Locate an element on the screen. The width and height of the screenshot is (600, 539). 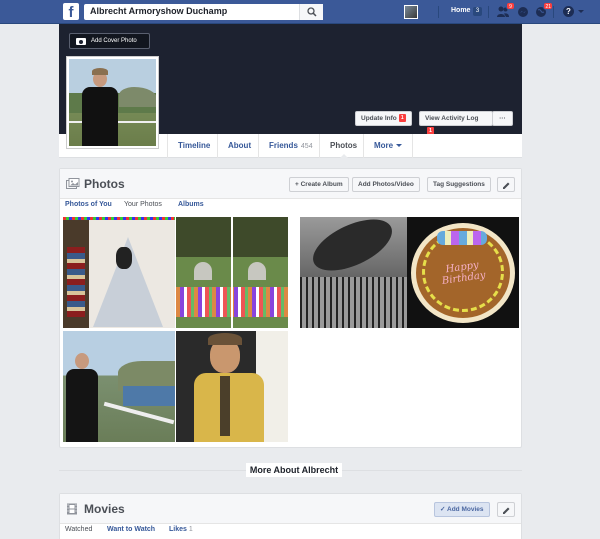
add-movies-button: ✓ Add Movies is located at coordinates (462, 509).